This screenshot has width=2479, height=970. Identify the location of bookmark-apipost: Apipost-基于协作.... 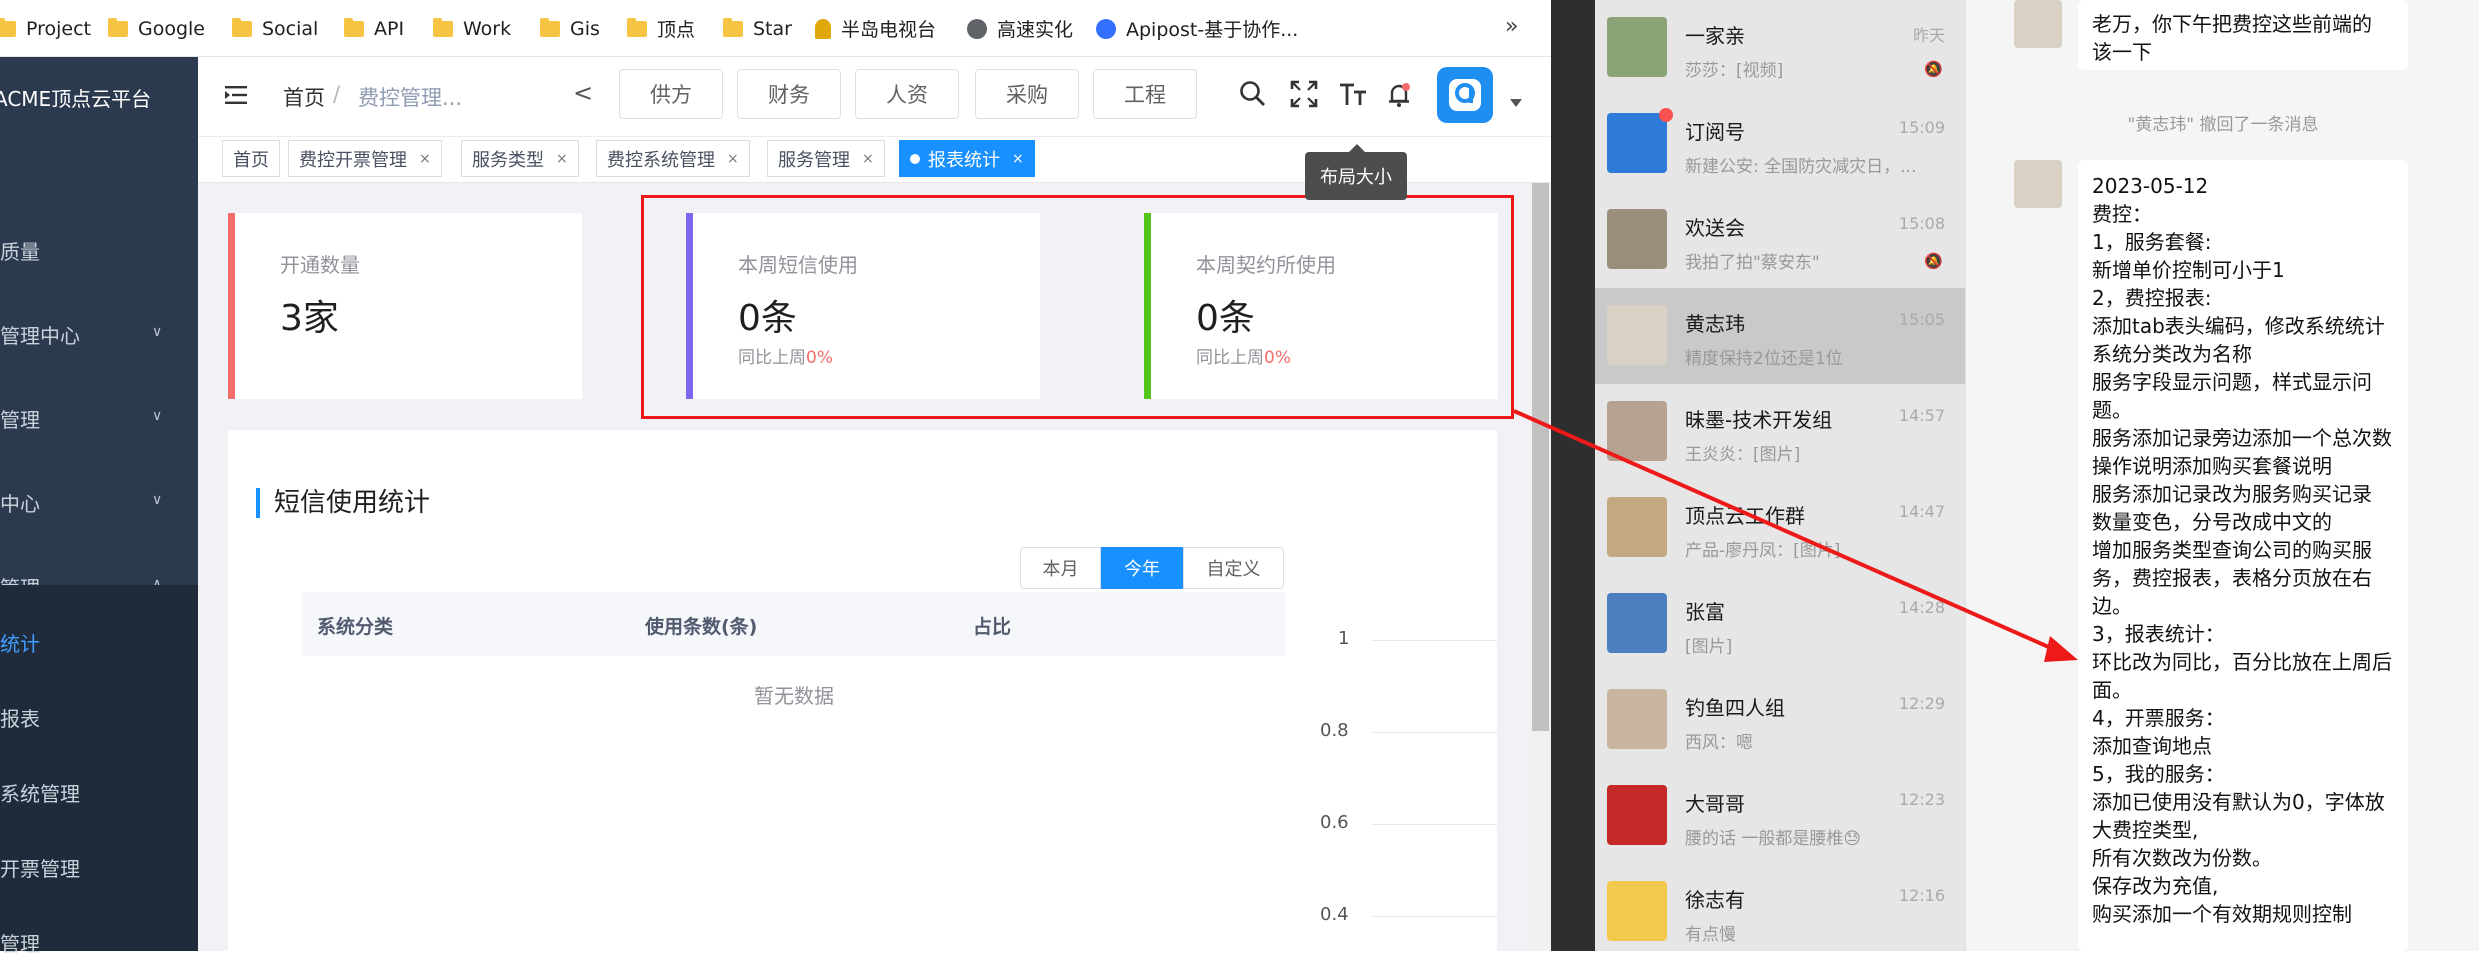
(1197, 28).